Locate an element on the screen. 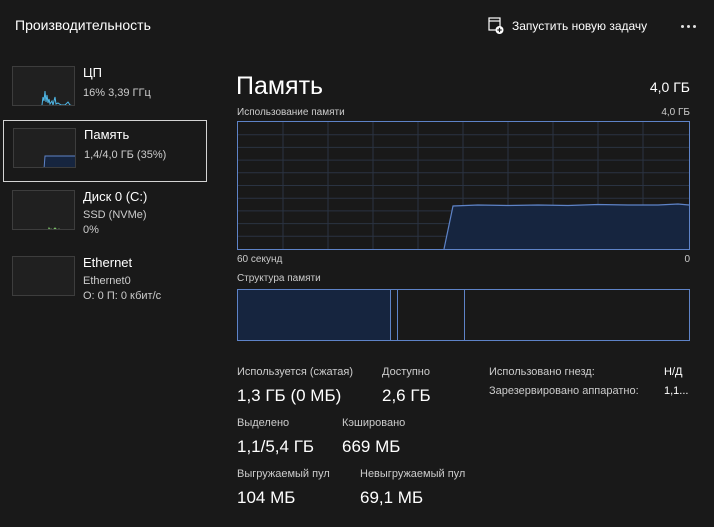 Image resolution: width=714 pixels, height=527 pixels. sidebar-item-detail-2: 0% is located at coordinates (91, 230).